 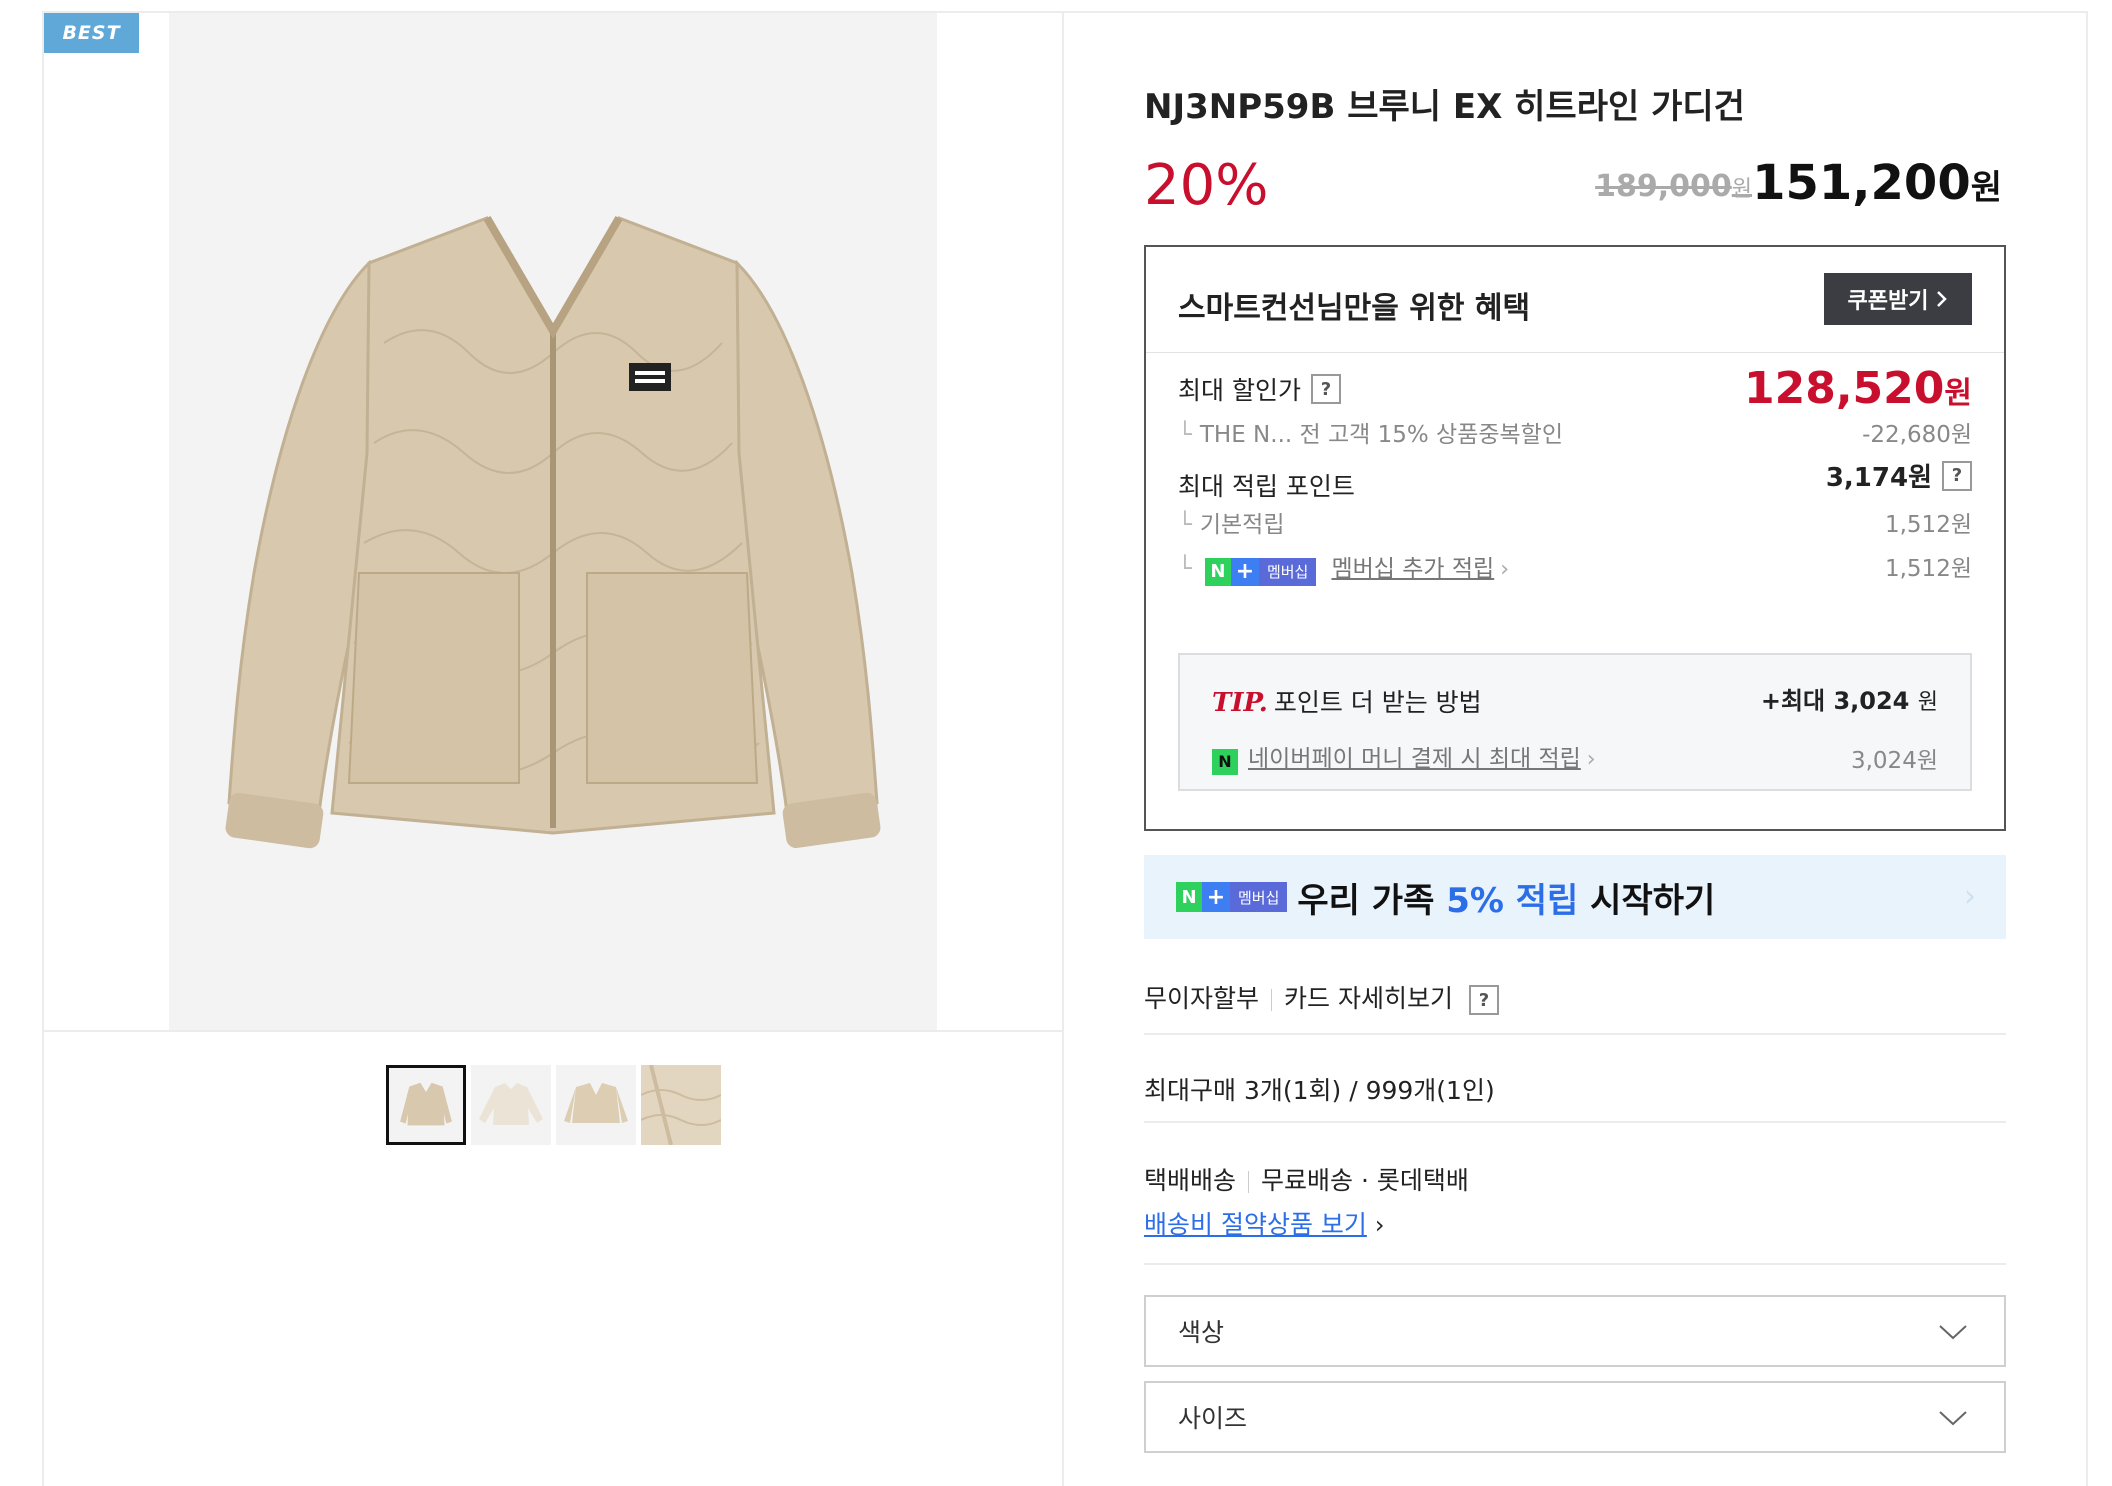 I want to click on original-price-unit: 원, so click(x=1741, y=189).